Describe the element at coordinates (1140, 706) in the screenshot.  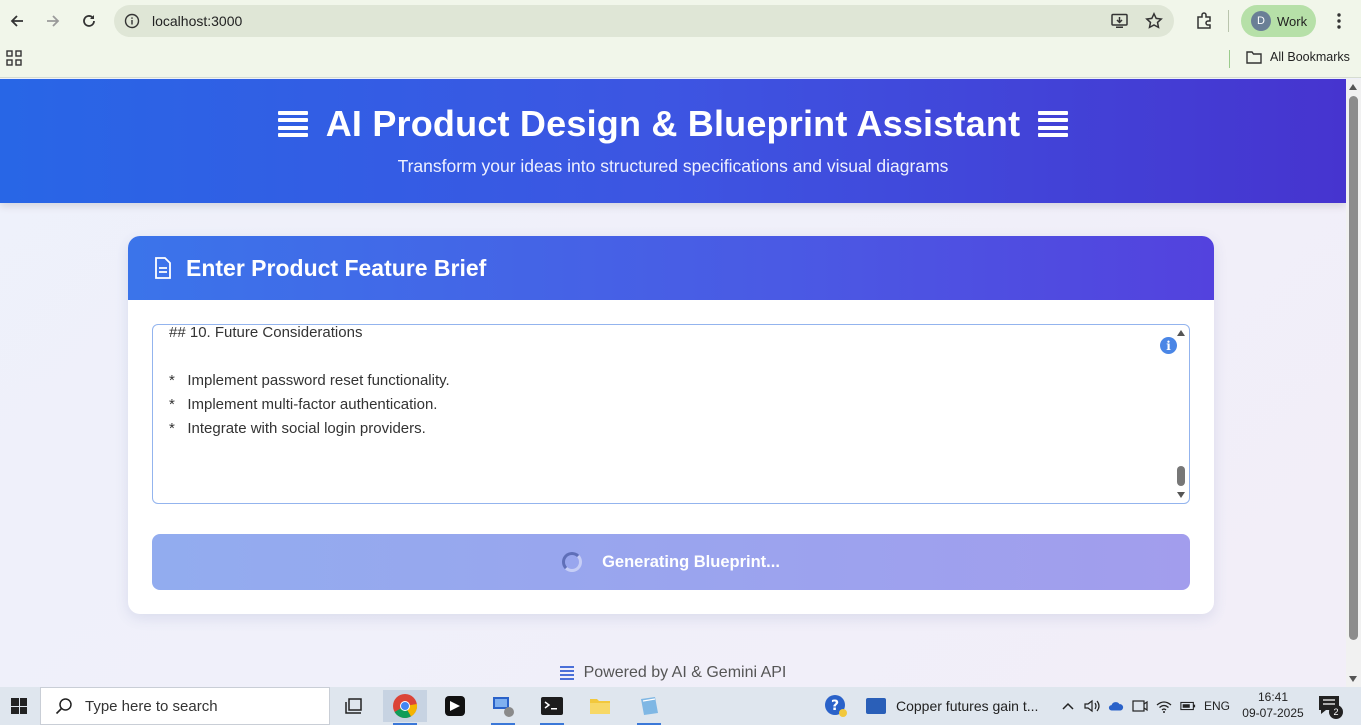
I see `meet-now-icon` at that location.